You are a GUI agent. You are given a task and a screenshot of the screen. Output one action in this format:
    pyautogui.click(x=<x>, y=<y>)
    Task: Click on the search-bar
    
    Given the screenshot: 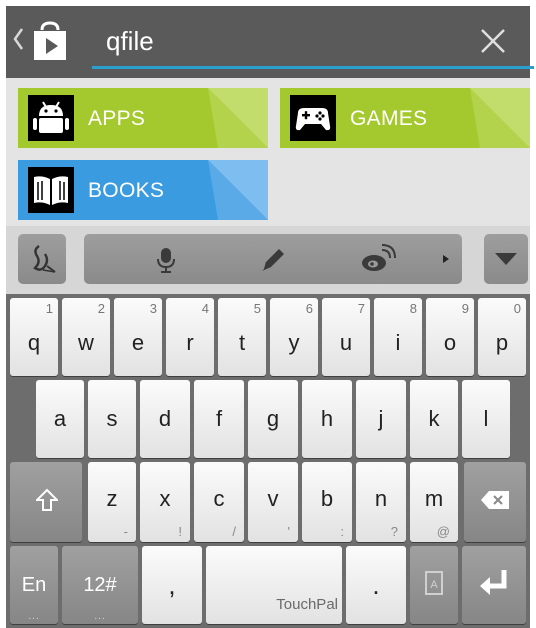 What is the action you would take?
    pyautogui.click(x=270, y=42)
    